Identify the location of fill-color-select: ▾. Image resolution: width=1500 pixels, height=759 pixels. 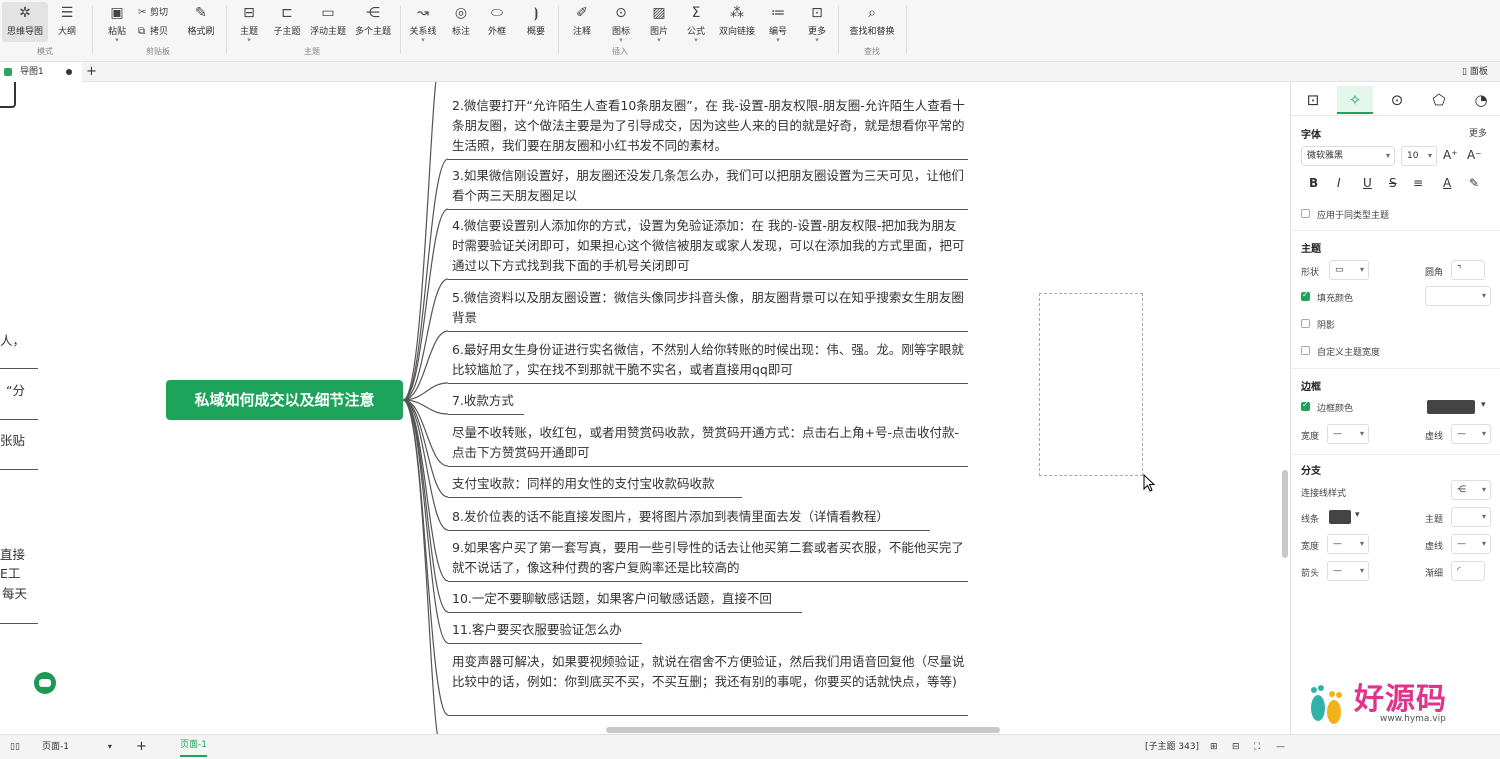
(1458, 296).